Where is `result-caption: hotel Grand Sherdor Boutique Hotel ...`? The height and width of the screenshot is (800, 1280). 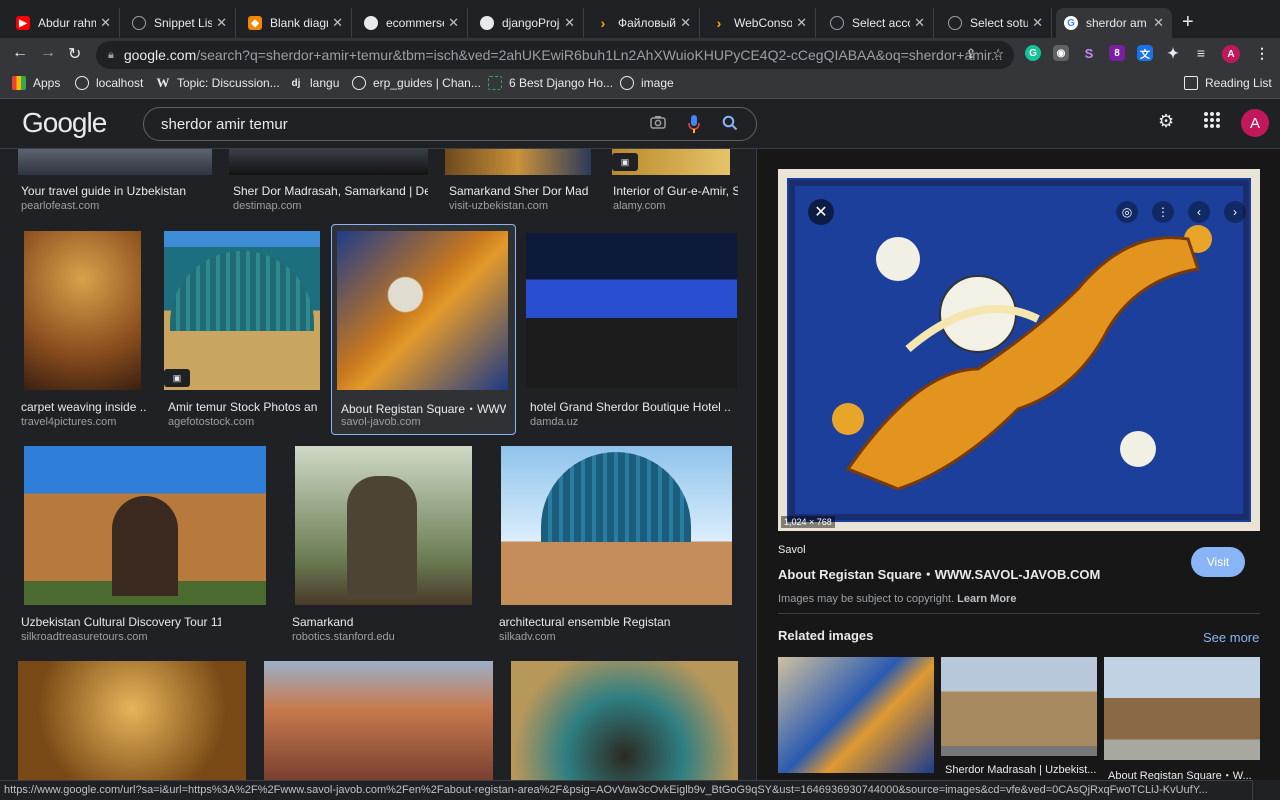 result-caption: hotel Grand Sherdor Boutique Hotel ... is located at coordinates (630, 407).